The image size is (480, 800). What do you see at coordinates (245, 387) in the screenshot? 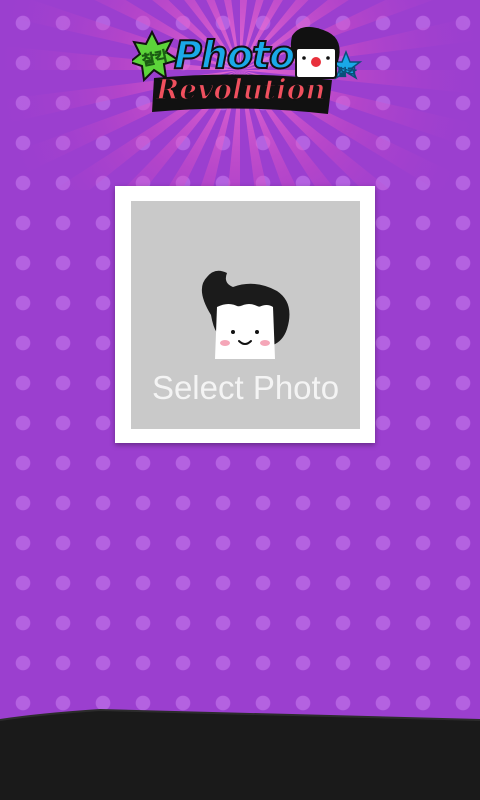
I see `select-photo-label: Select Photo` at bounding box center [245, 387].